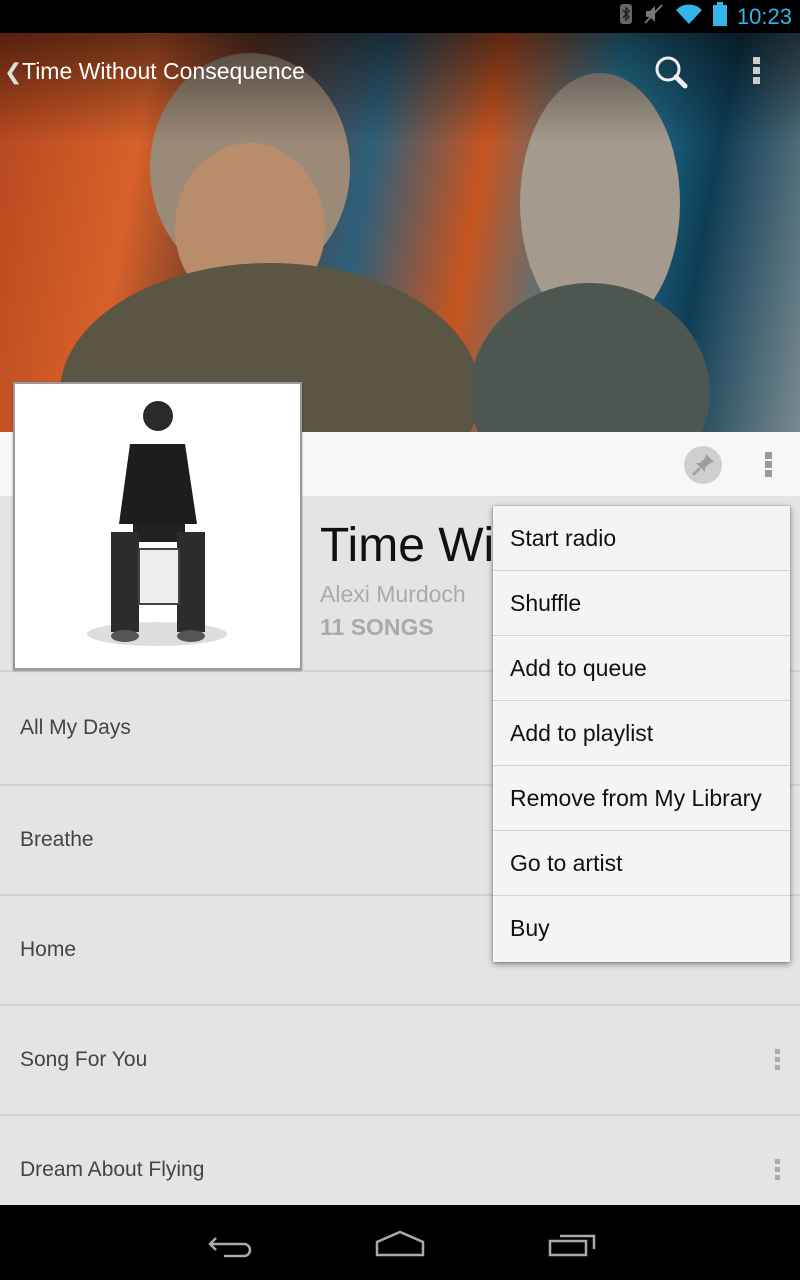 The width and height of the screenshot is (800, 1280). What do you see at coordinates (75, 727) in the screenshot?
I see `song-title: All My Days` at bounding box center [75, 727].